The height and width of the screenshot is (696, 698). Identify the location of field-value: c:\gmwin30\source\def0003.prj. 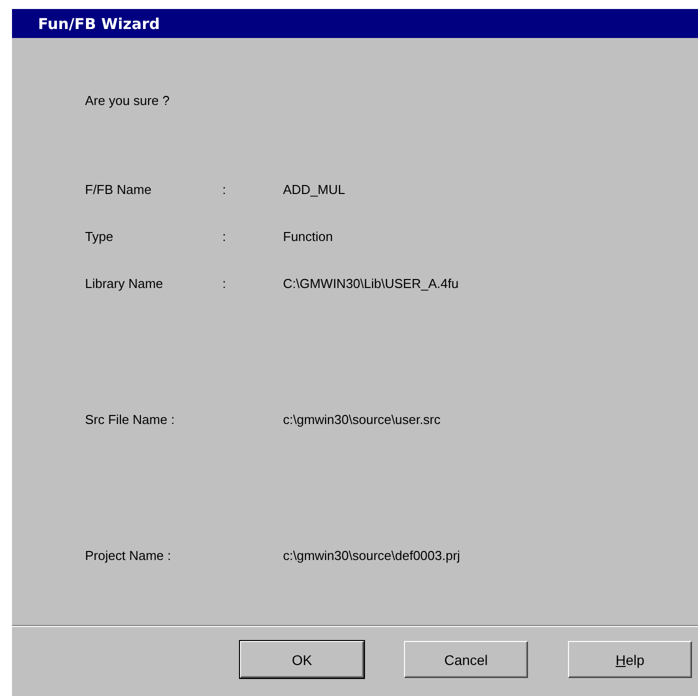
(371, 555).